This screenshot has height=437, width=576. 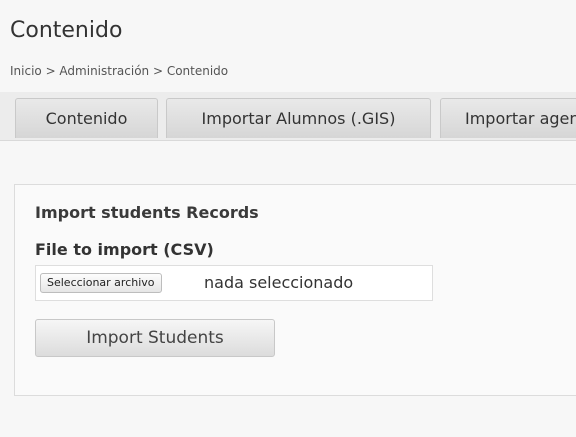 What do you see at coordinates (155, 338) in the screenshot?
I see `import-students-button: Import Students` at bounding box center [155, 338].